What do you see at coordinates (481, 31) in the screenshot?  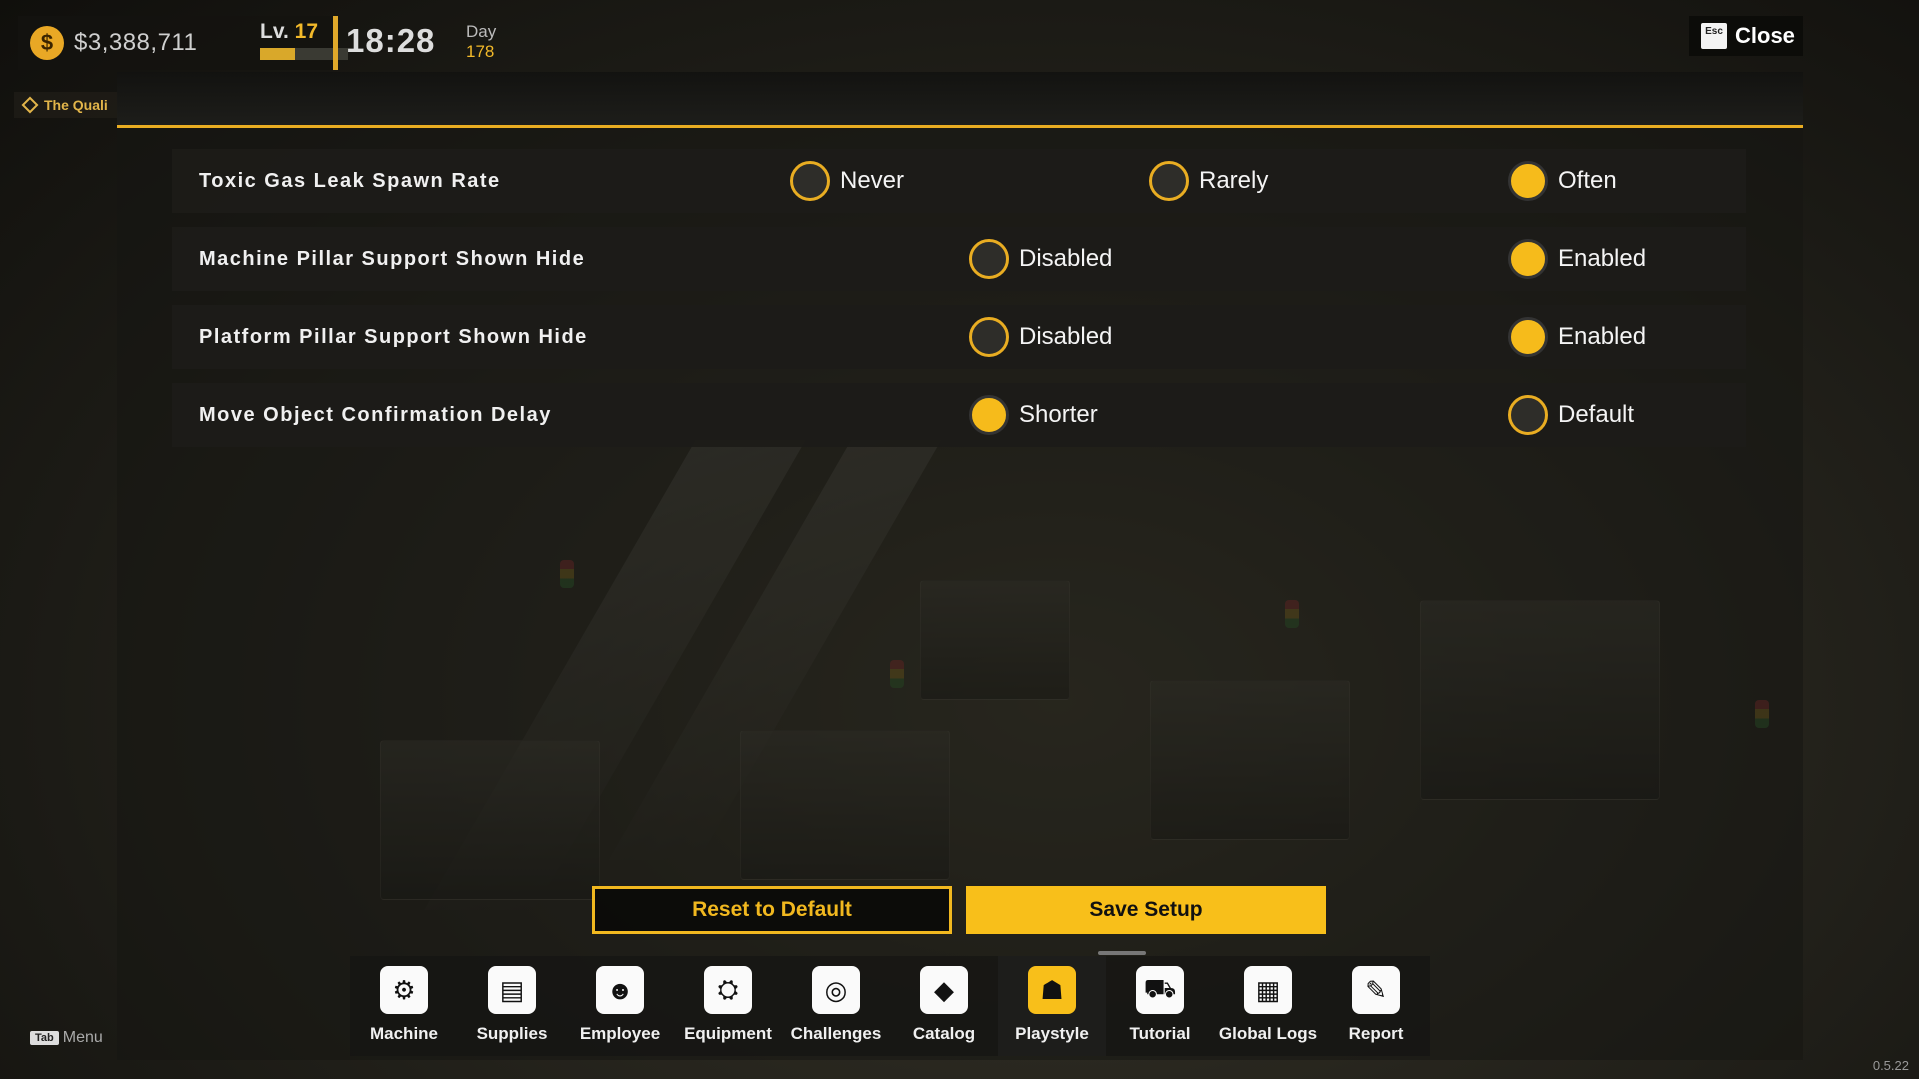 I see `day-label: Day` at bounding box center [481, 31].